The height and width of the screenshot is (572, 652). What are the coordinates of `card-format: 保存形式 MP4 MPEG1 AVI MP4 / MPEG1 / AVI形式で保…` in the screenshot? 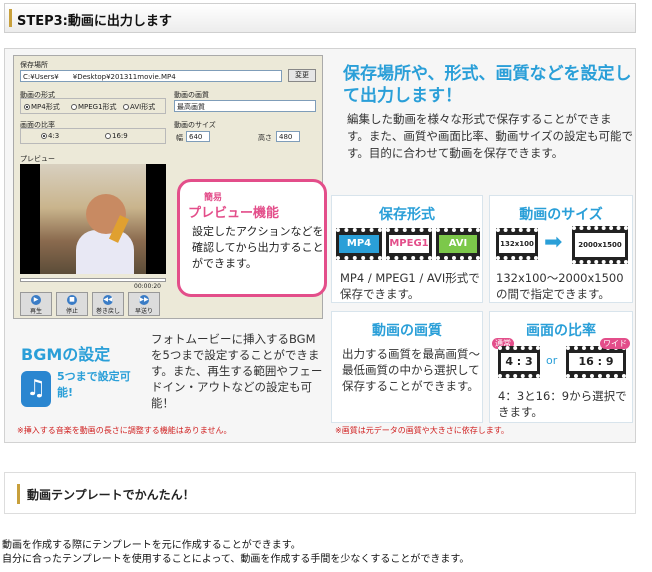 It's located at (407, 249).